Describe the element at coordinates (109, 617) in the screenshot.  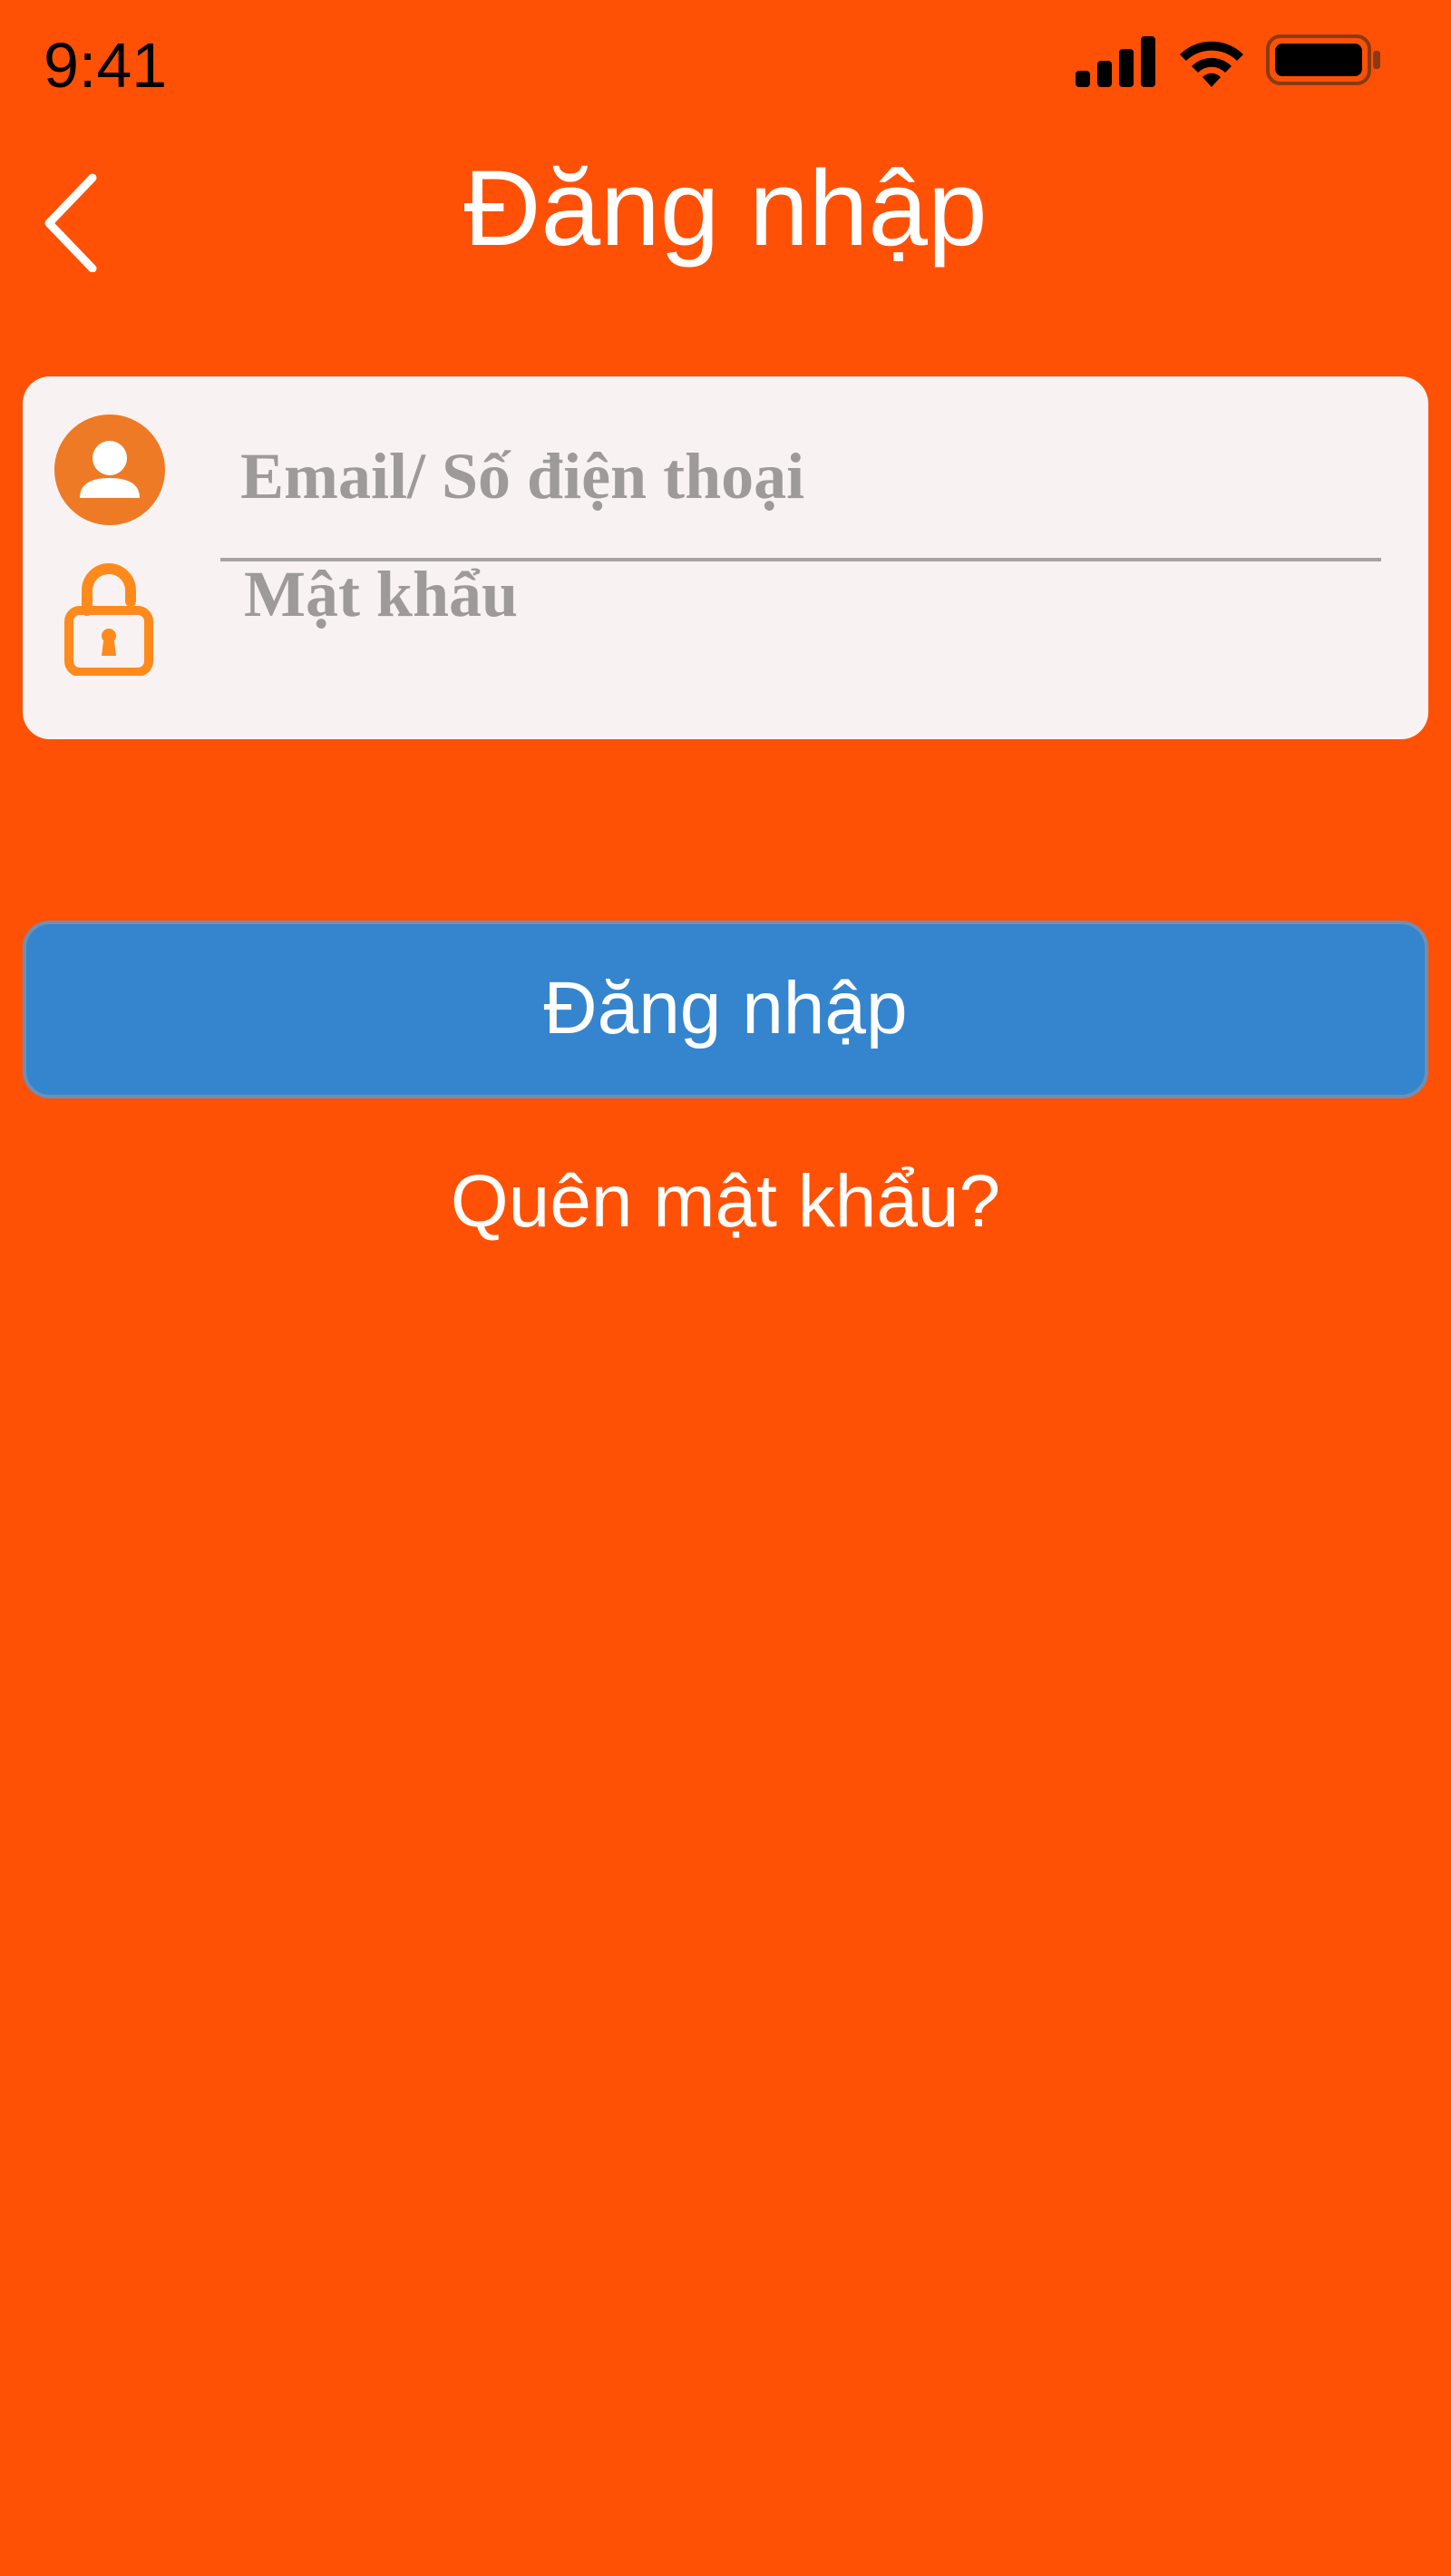
I see `lock-icon` at that location.